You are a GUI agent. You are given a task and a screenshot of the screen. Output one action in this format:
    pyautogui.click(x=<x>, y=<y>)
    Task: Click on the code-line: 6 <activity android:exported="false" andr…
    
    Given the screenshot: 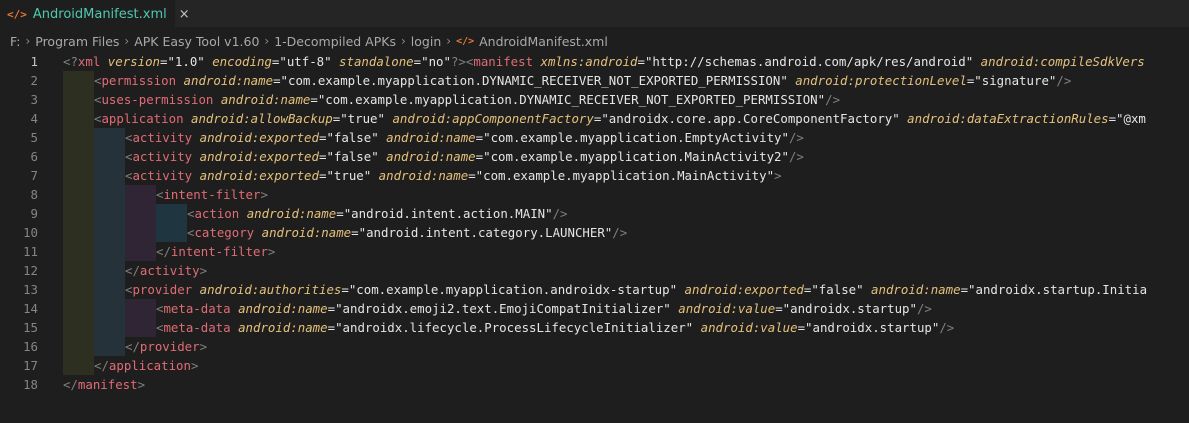 What is the action you would take?
    pyautogui.click(x=594, y=156)
    